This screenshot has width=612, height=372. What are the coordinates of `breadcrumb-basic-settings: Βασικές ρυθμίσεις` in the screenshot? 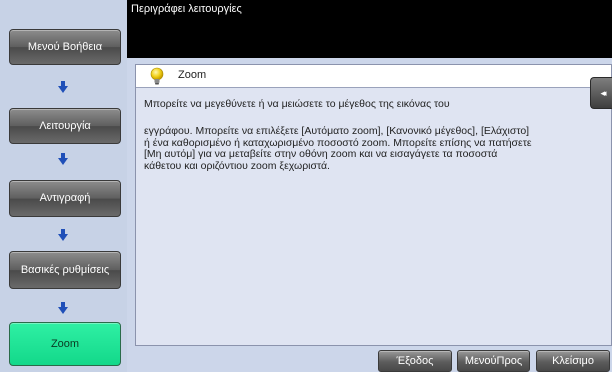 It's located at (65, 270).